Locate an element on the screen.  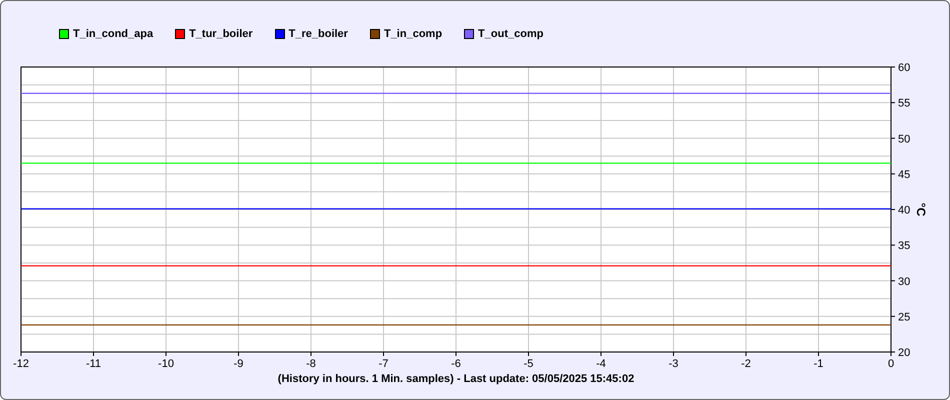
x-tick-label: -2 is located at coordinates (746, 364).